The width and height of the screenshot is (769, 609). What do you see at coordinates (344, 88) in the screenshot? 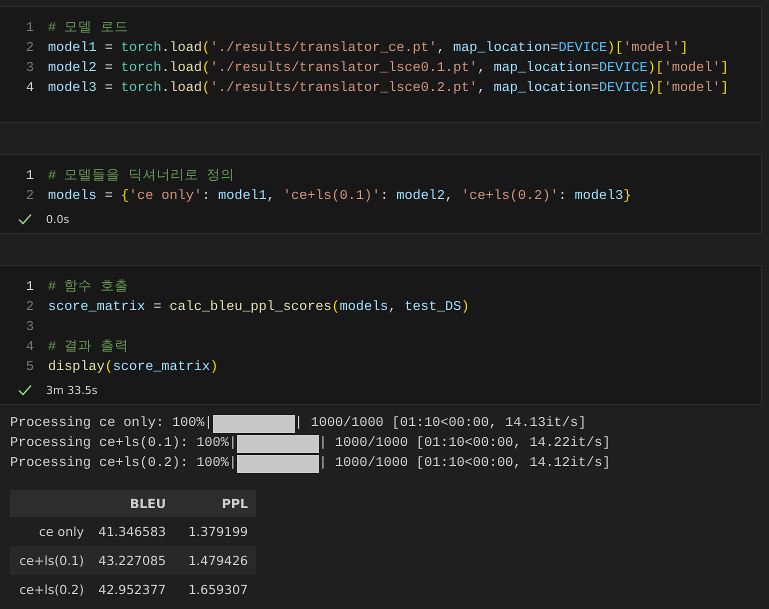
I see `code-string: './results/translator_lsce0.2.pt'` at bounding box center [344, 88].